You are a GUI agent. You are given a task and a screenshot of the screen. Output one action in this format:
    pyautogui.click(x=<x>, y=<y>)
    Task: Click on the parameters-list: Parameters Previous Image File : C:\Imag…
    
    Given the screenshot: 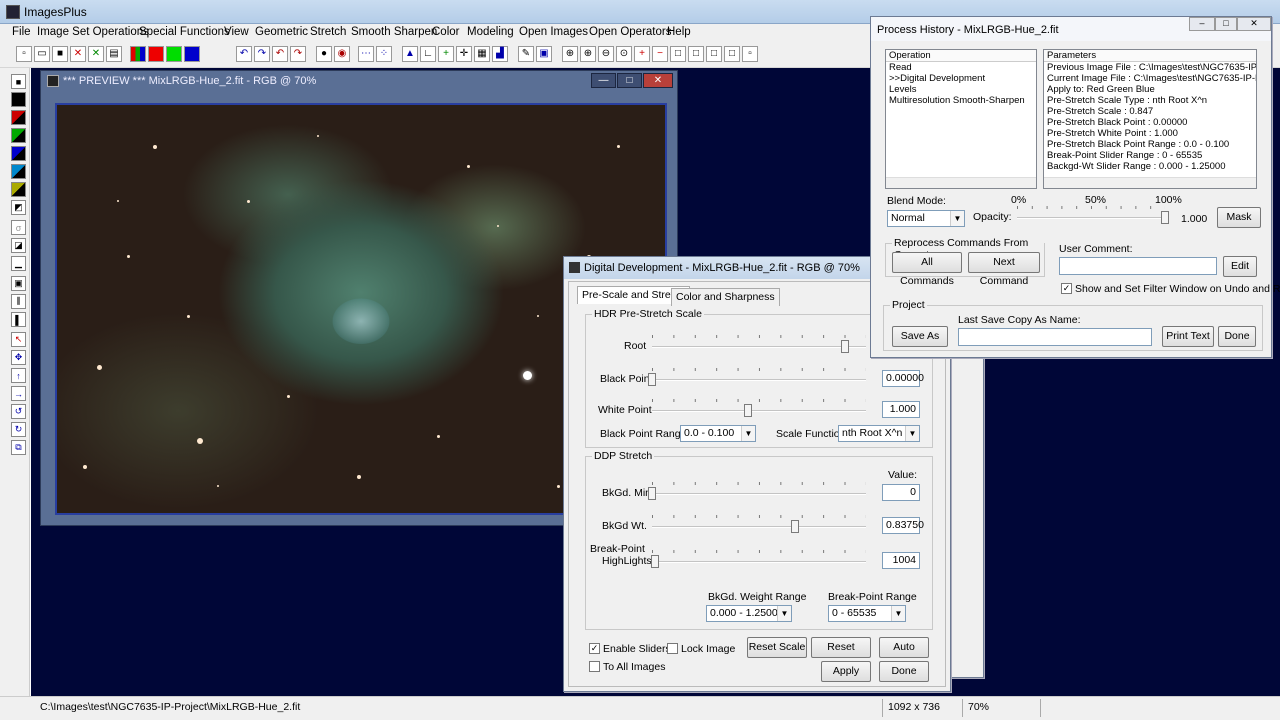 What is the action you would take?
    pyautogui.click(x=1150, y=119)
    